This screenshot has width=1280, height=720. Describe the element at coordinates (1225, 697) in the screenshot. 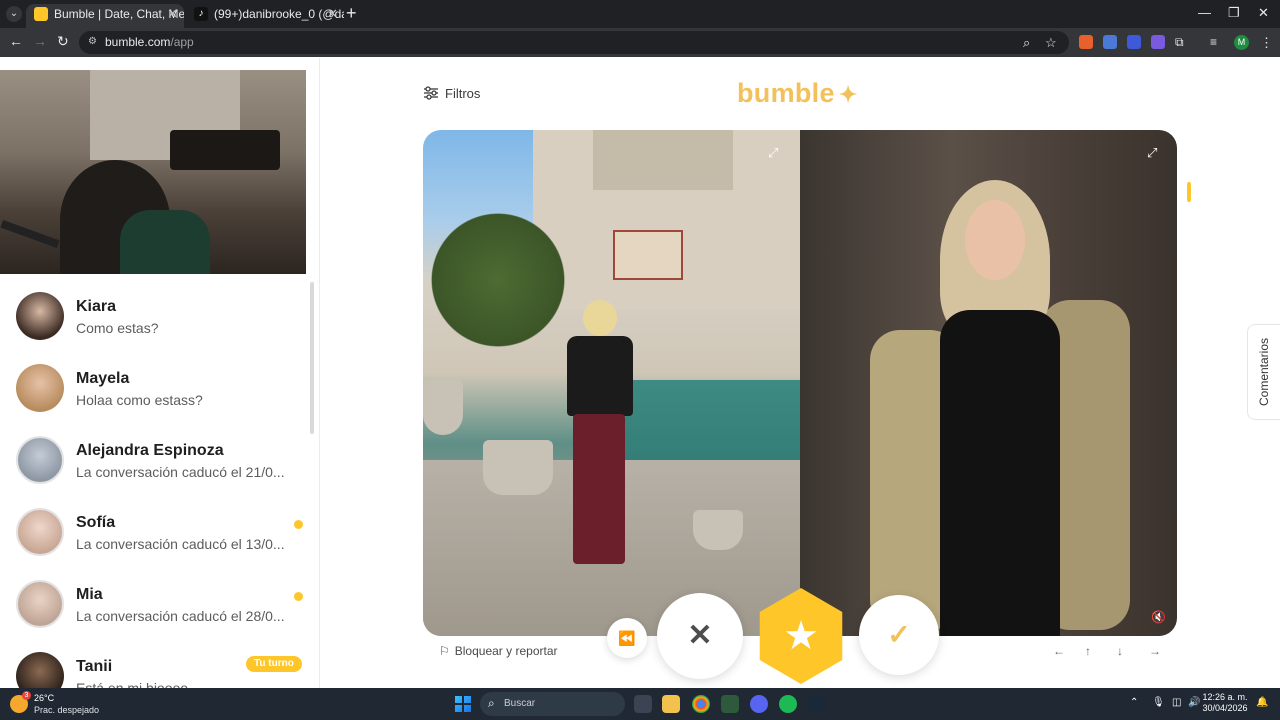

I see `clock-time: 12:26 a. m.` at that location.